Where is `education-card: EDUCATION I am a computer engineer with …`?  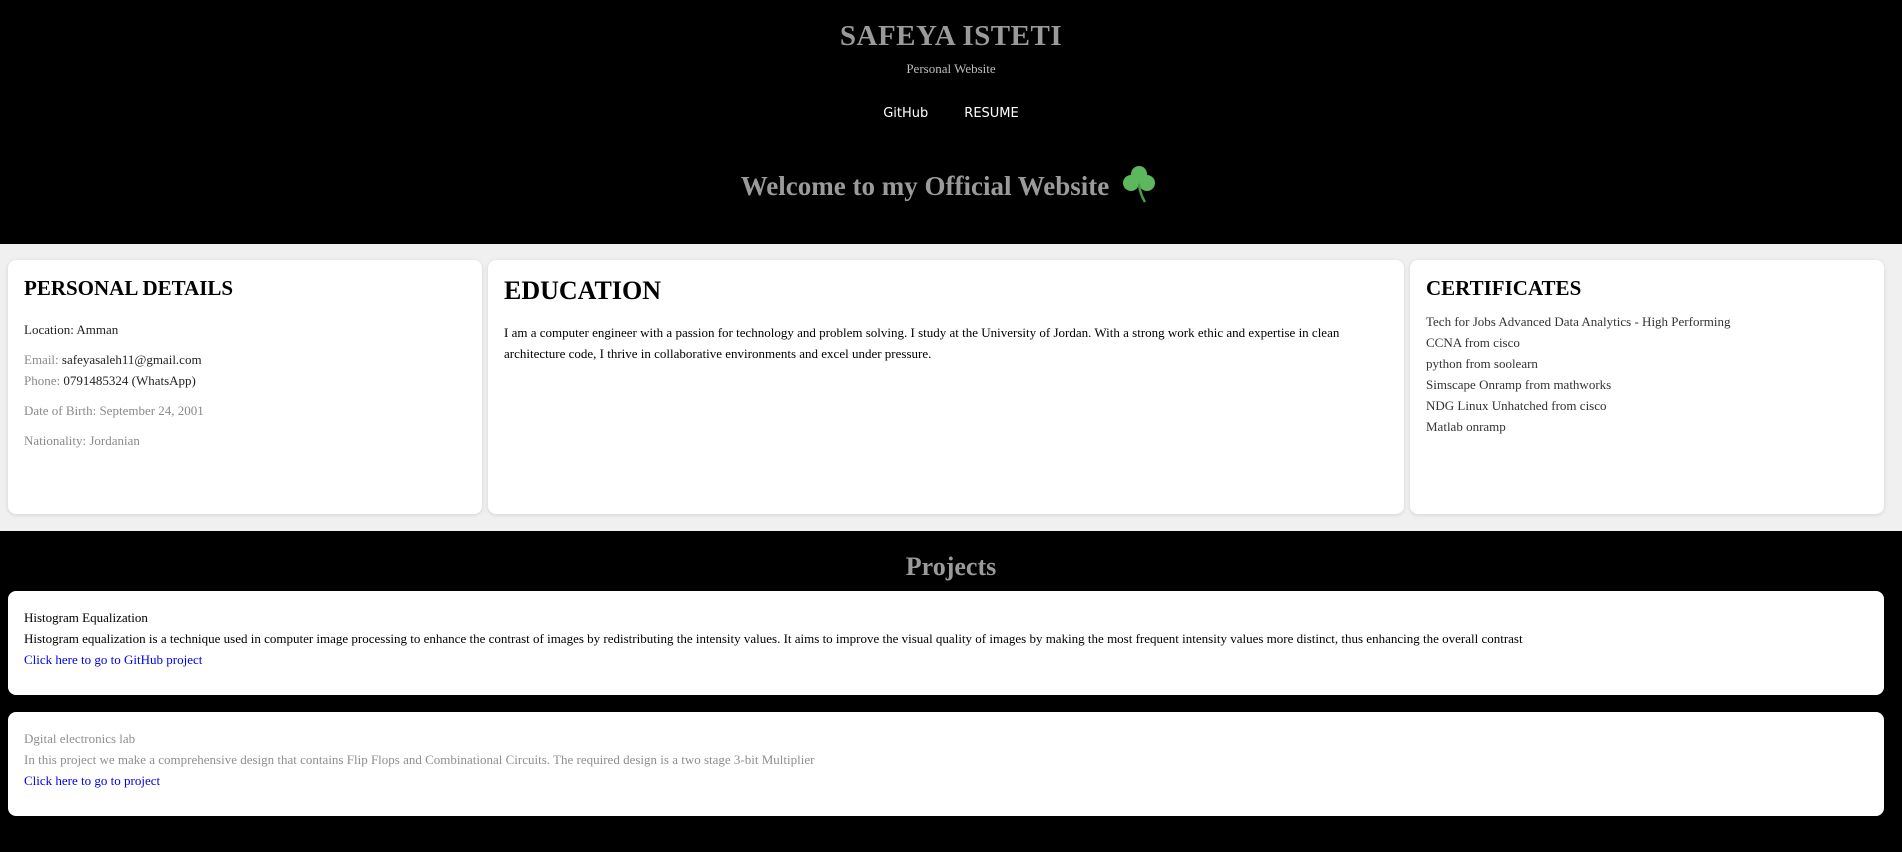
education-card: EDUCATION I am a computer engineer with … is located at coordinates (946, 387).